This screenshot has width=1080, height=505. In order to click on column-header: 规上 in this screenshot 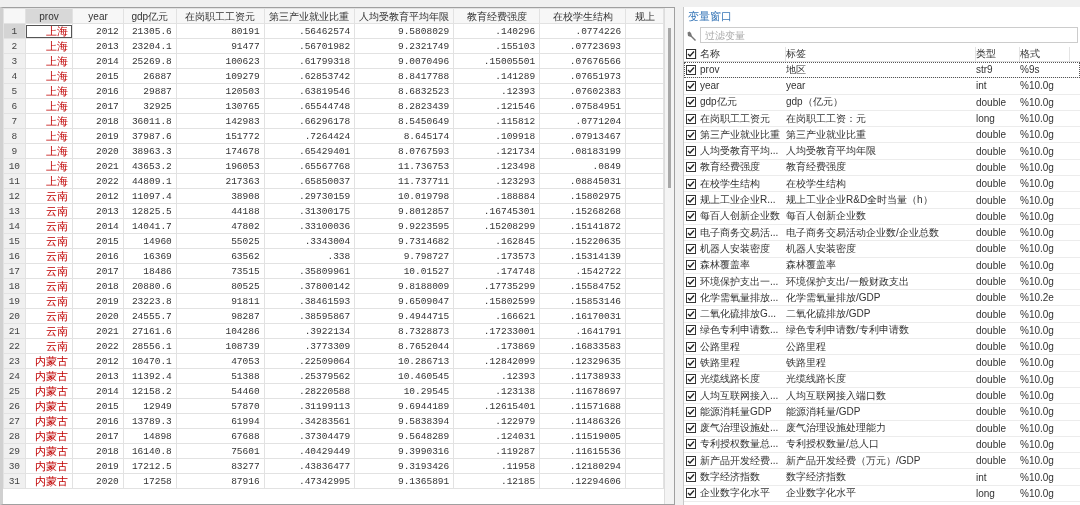, I will do `click(644, 16)`.